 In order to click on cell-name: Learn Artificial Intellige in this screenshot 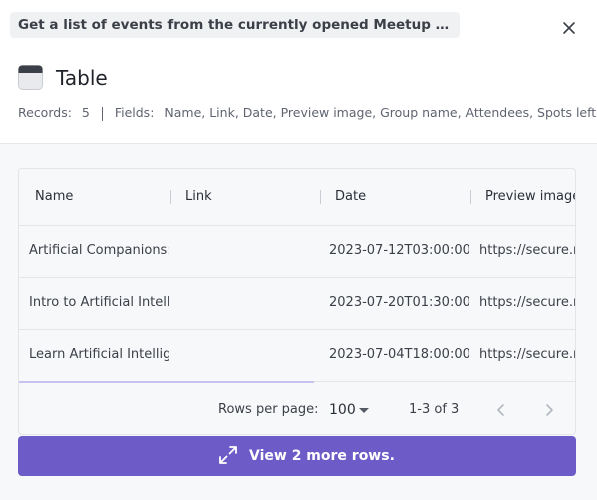, I will do `click(99, 354)`.